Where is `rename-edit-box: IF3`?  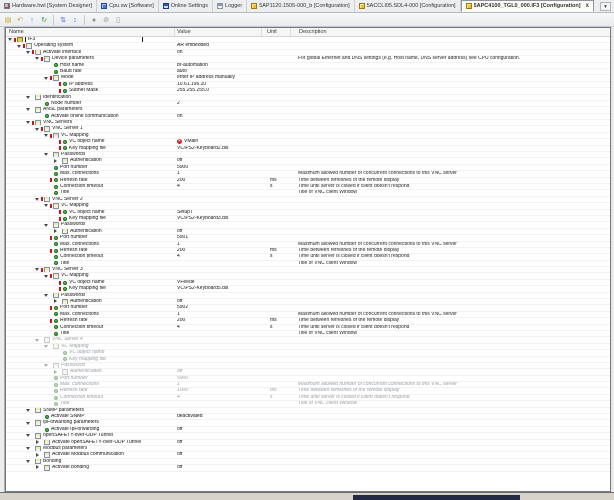 rename-edit-box: IF3 is located at coordinates (84, 40).